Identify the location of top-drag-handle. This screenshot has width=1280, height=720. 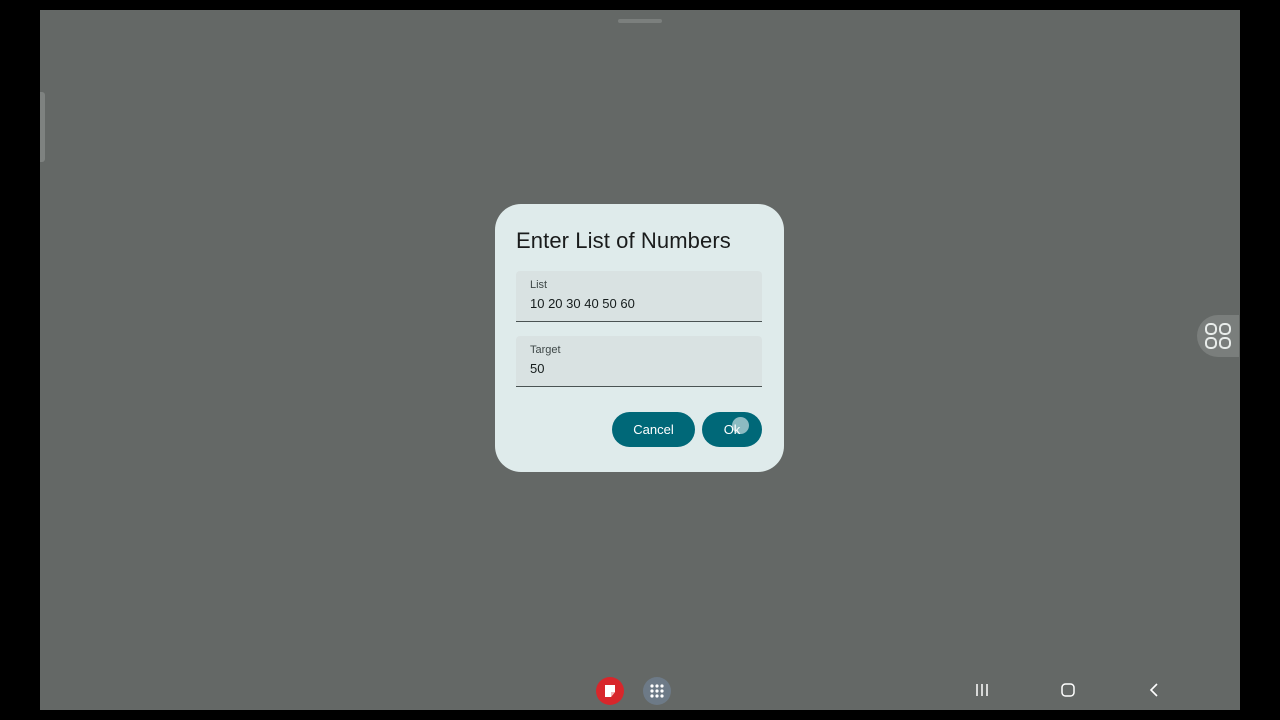
(640, 21).